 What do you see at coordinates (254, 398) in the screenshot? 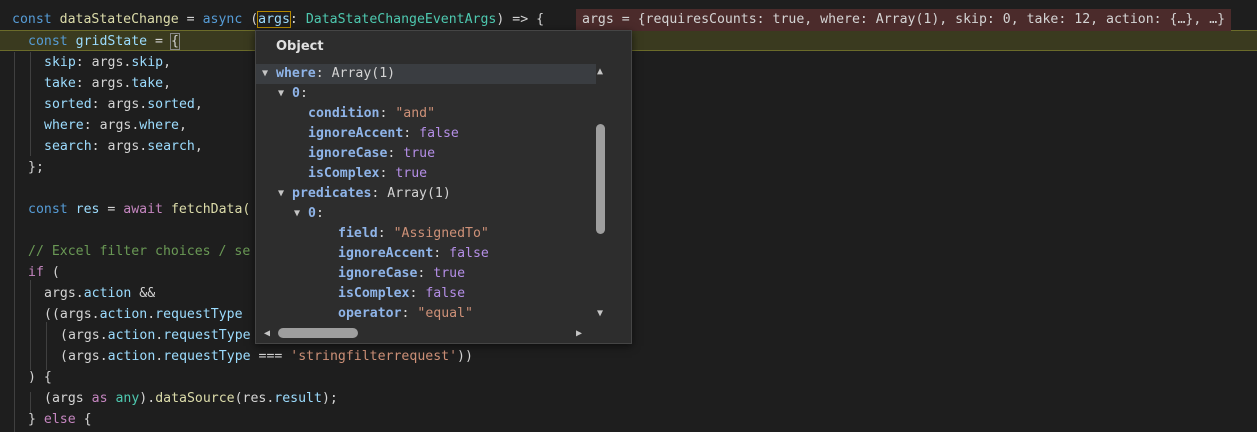
I see `token: (res.` at bounding box center [254, 398].